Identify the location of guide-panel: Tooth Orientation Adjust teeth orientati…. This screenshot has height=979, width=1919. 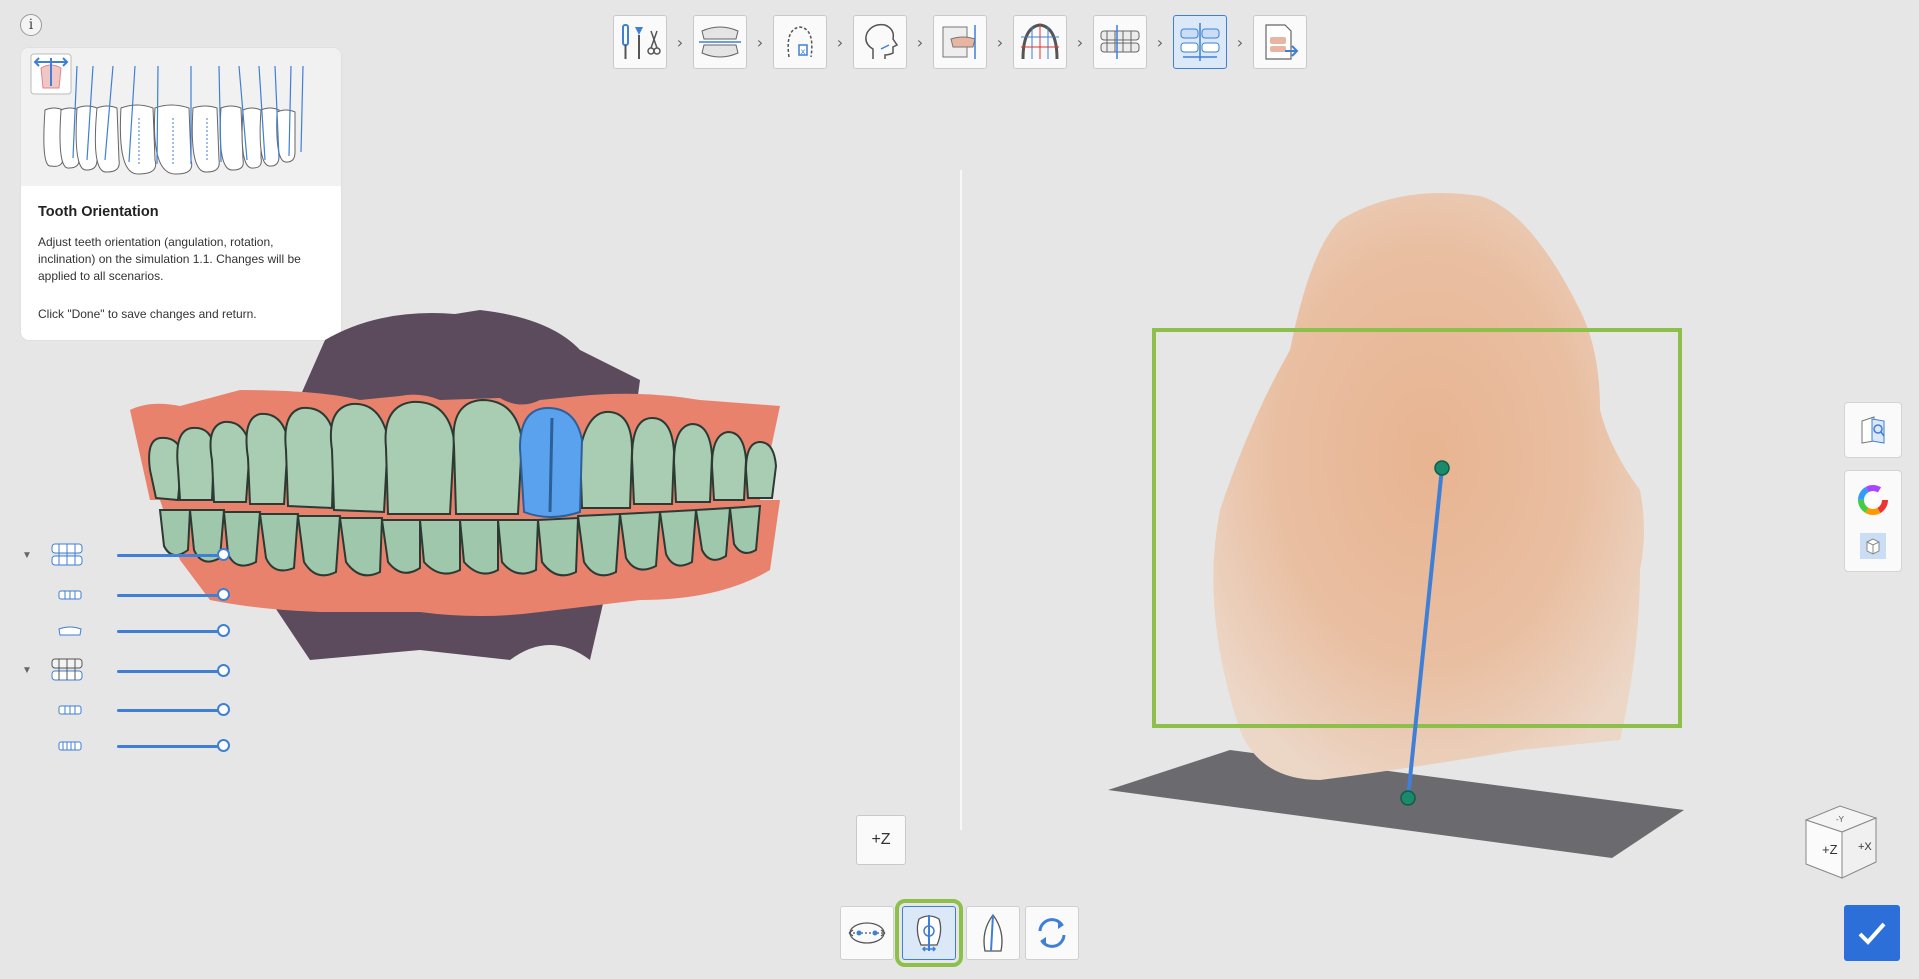
(181, 194).